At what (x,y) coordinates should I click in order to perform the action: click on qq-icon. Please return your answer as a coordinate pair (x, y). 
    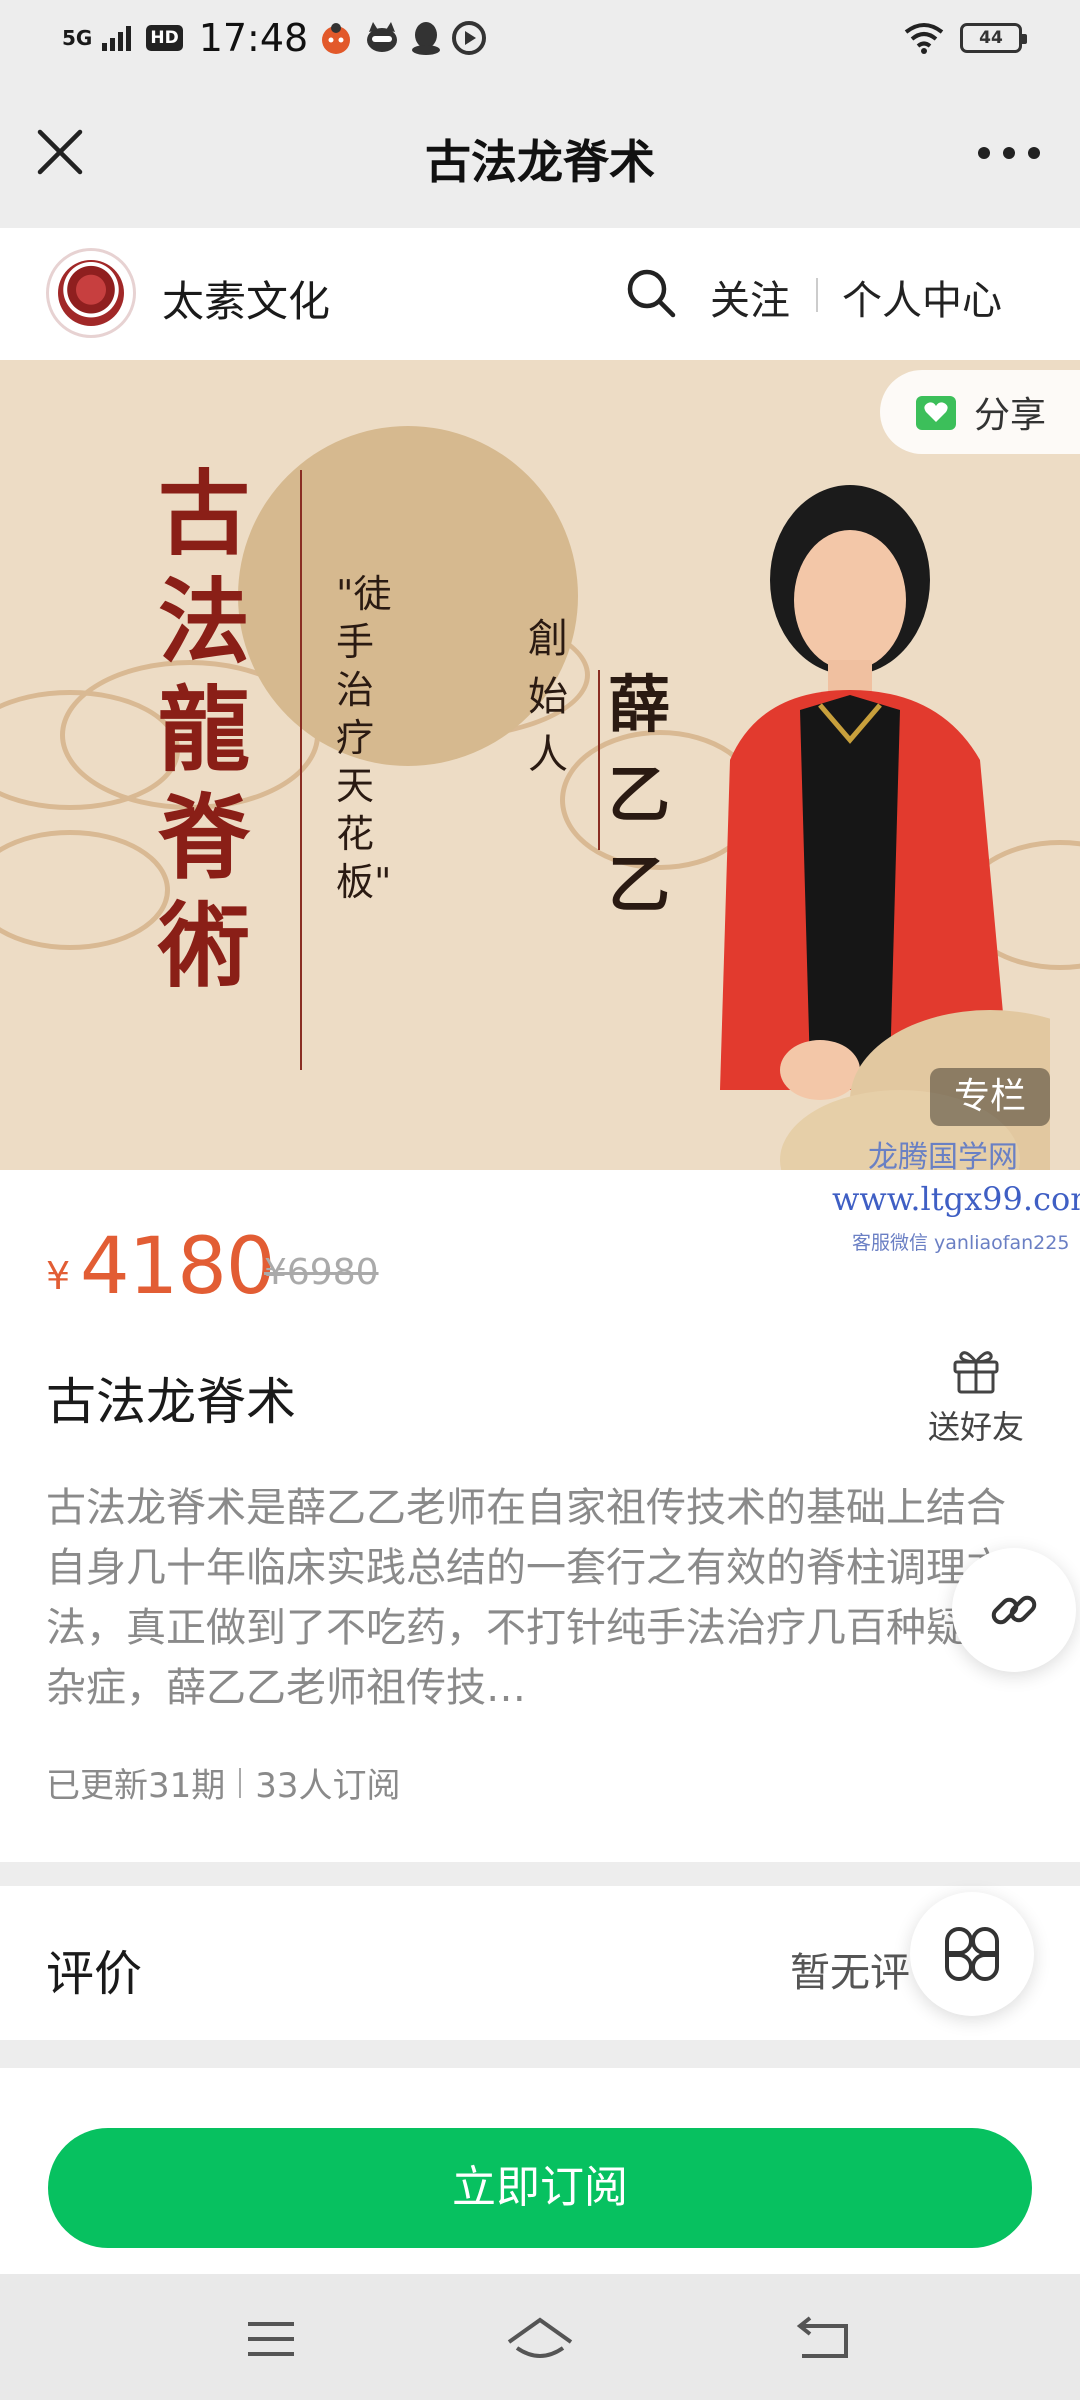
    Looking at the image, I should click on (426, 38).